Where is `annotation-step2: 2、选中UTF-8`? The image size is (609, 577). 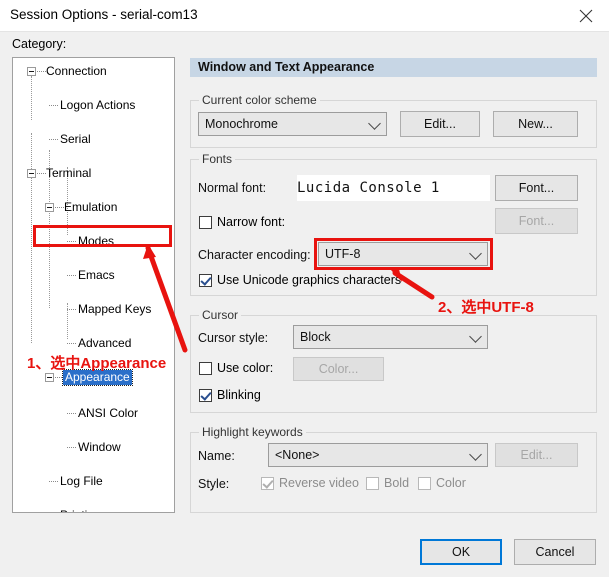 annotation-step2: 2、选中UTF-8 is located at coordinates (486, 307).